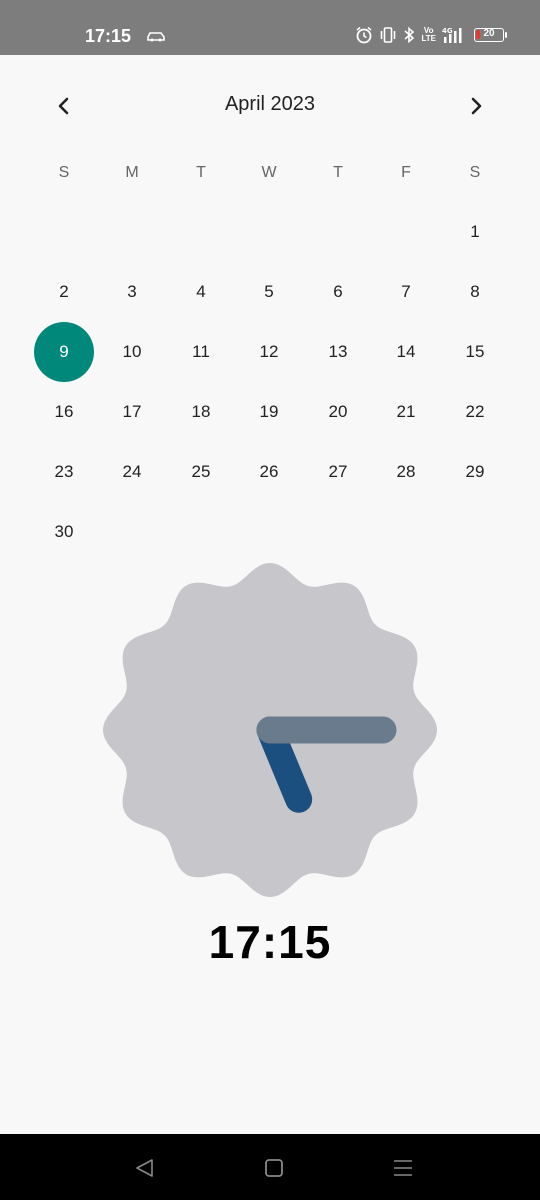 The image size is (540, 1200). Describe the element at coordinates (475, 352) in the screenshot. I see `day-cell: 15` at that location.